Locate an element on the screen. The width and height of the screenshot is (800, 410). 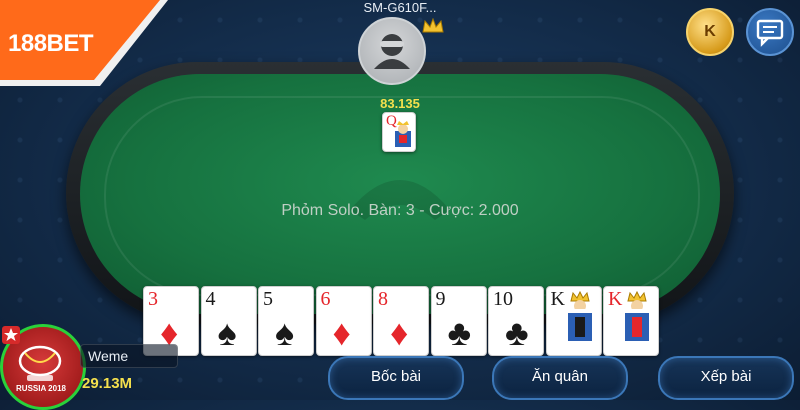
crown-icon is located at coordinates (433, 25).